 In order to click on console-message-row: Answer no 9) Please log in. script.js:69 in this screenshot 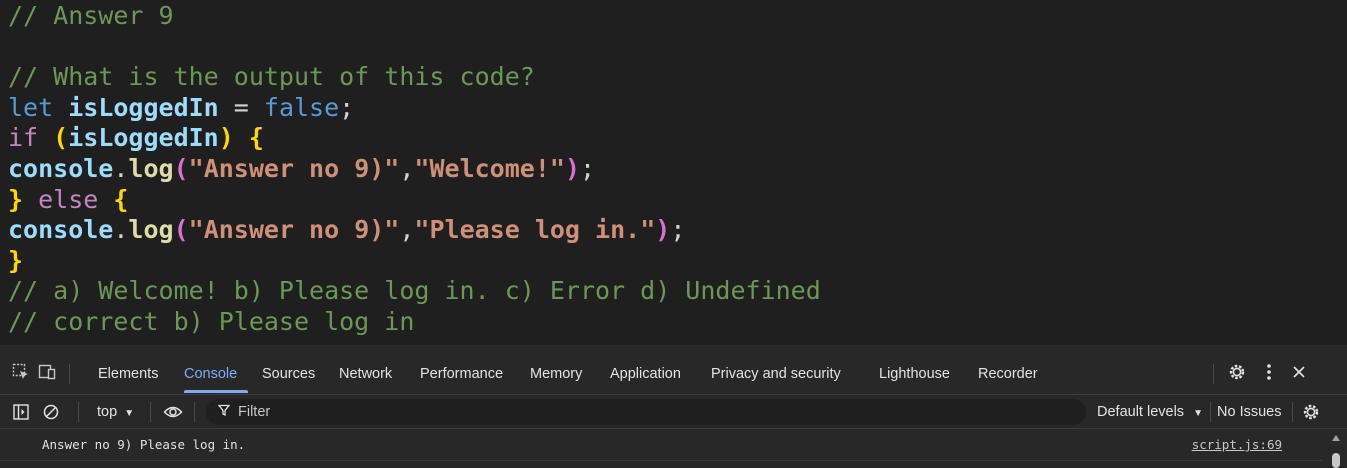, I will do `click(661, 445)`.